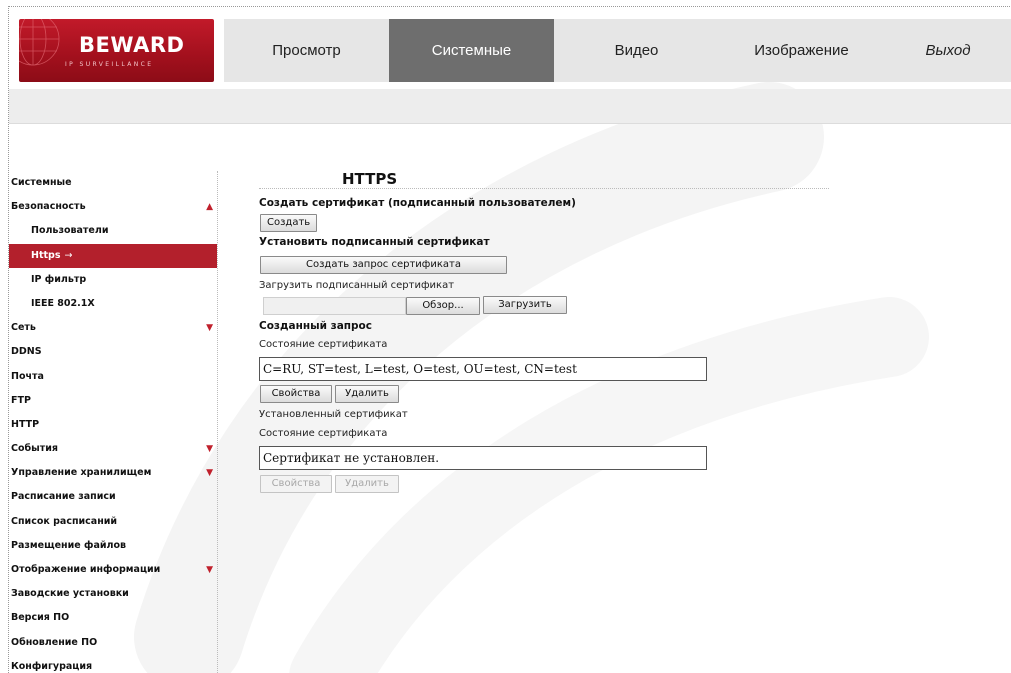 Image resolution: width=1011 pixels, height=673 pixels. I want to click on tab-view: Просмотр, so click(306, 50).